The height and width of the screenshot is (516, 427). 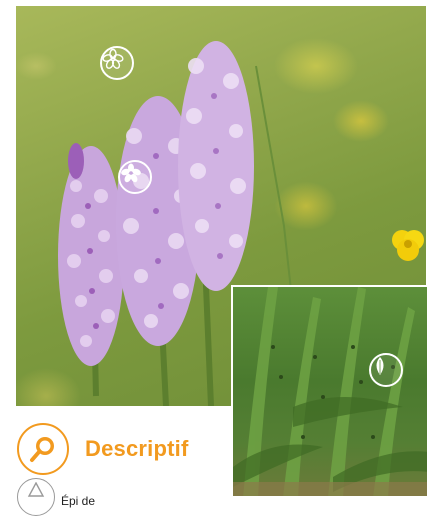 What do you see at coordinates (131, 173) in the screenshot?
I see `flower-filled-icon` at bounding box center [131, 173].